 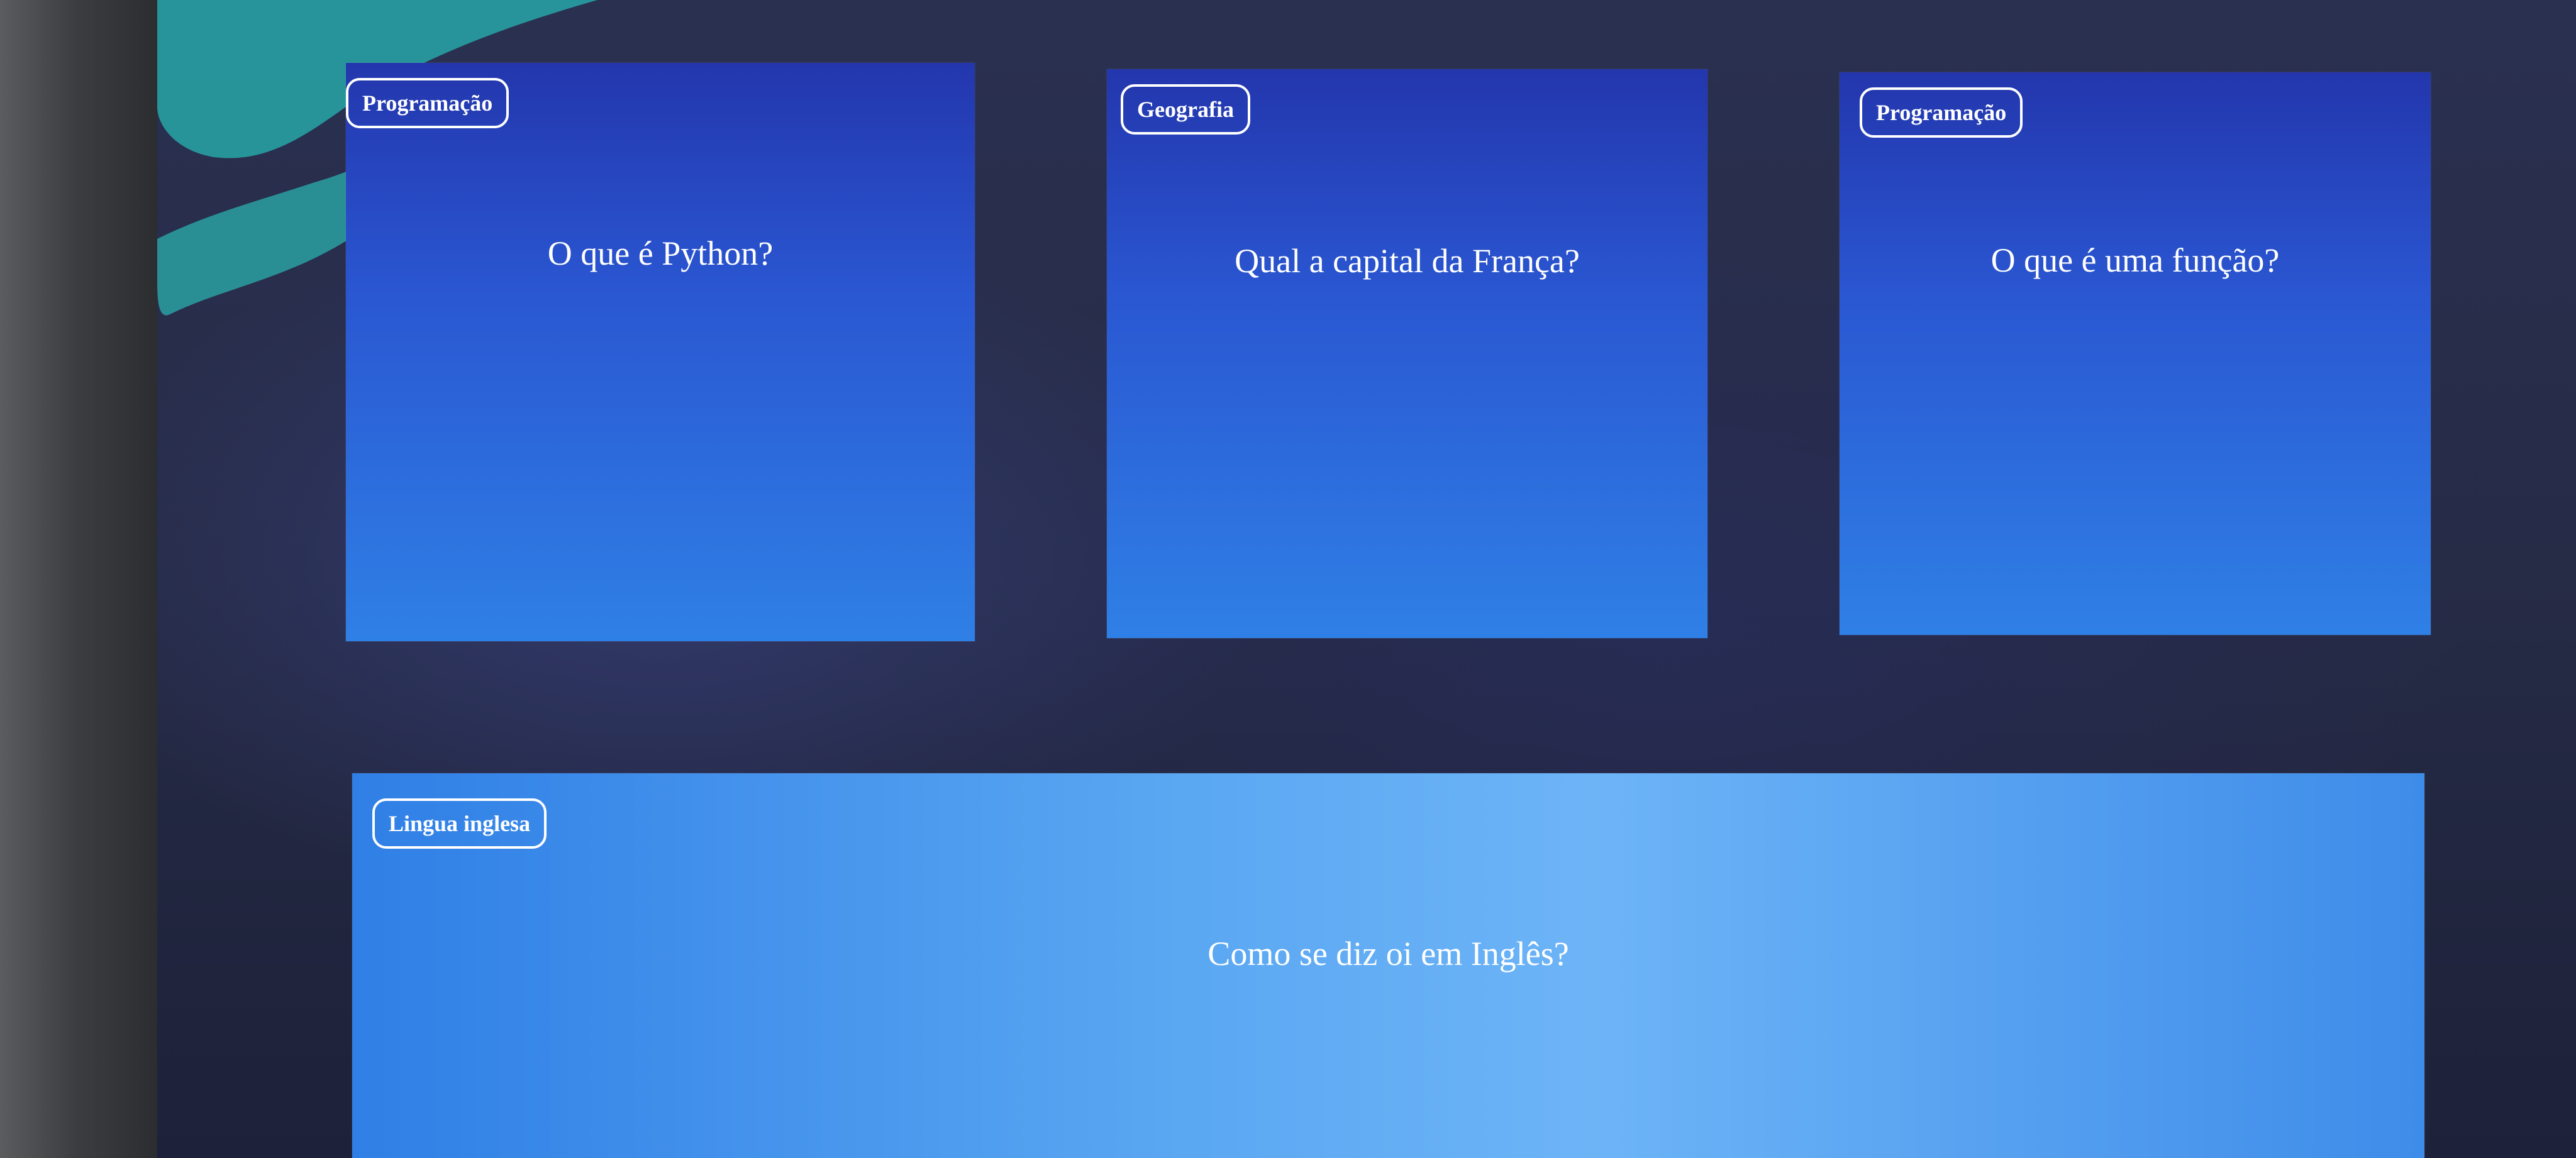 I want to click on flashcard-2: Geografia Qual a capital da França?, so click(x=1407, y=353).